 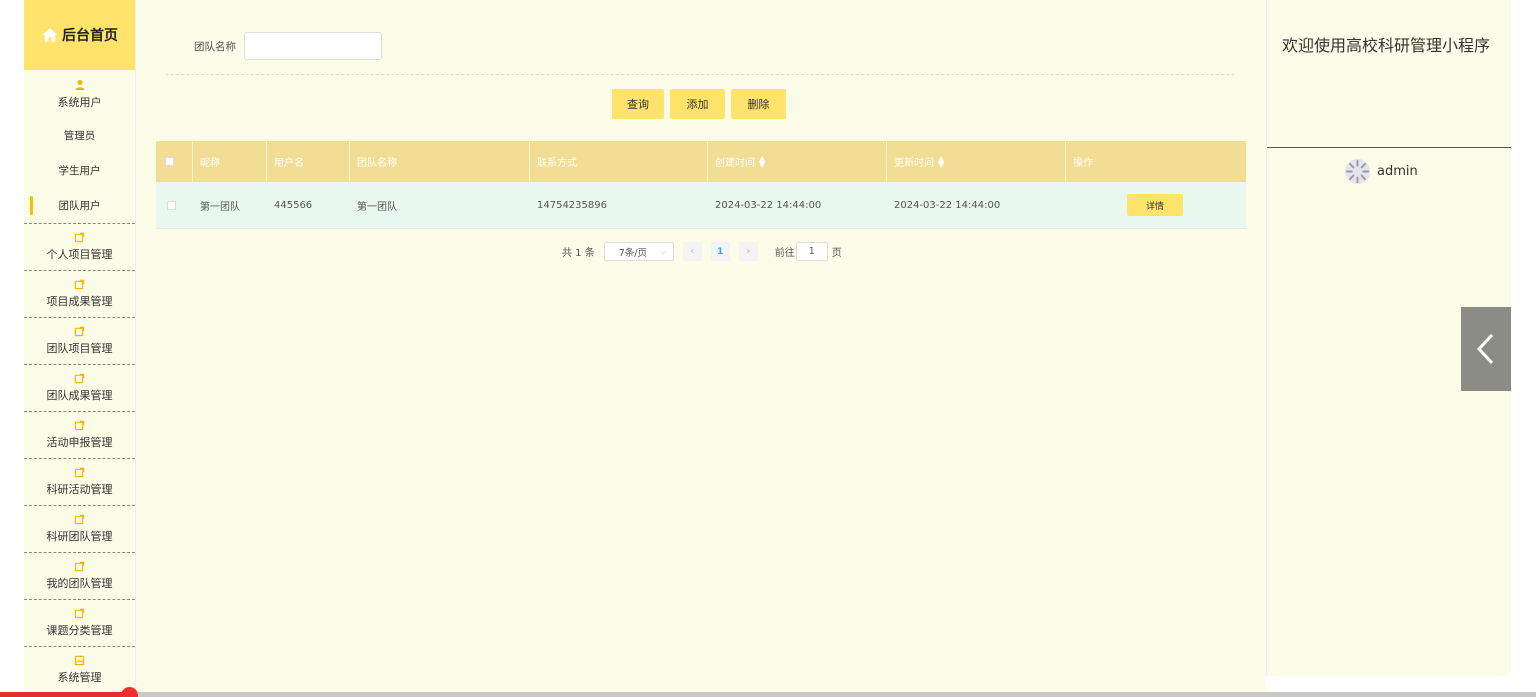 What do you see at coordinates (79, 301) in the screenshot?
I see `sidebar-item-label: 项目成果管理` at bounding box center [79, 301].